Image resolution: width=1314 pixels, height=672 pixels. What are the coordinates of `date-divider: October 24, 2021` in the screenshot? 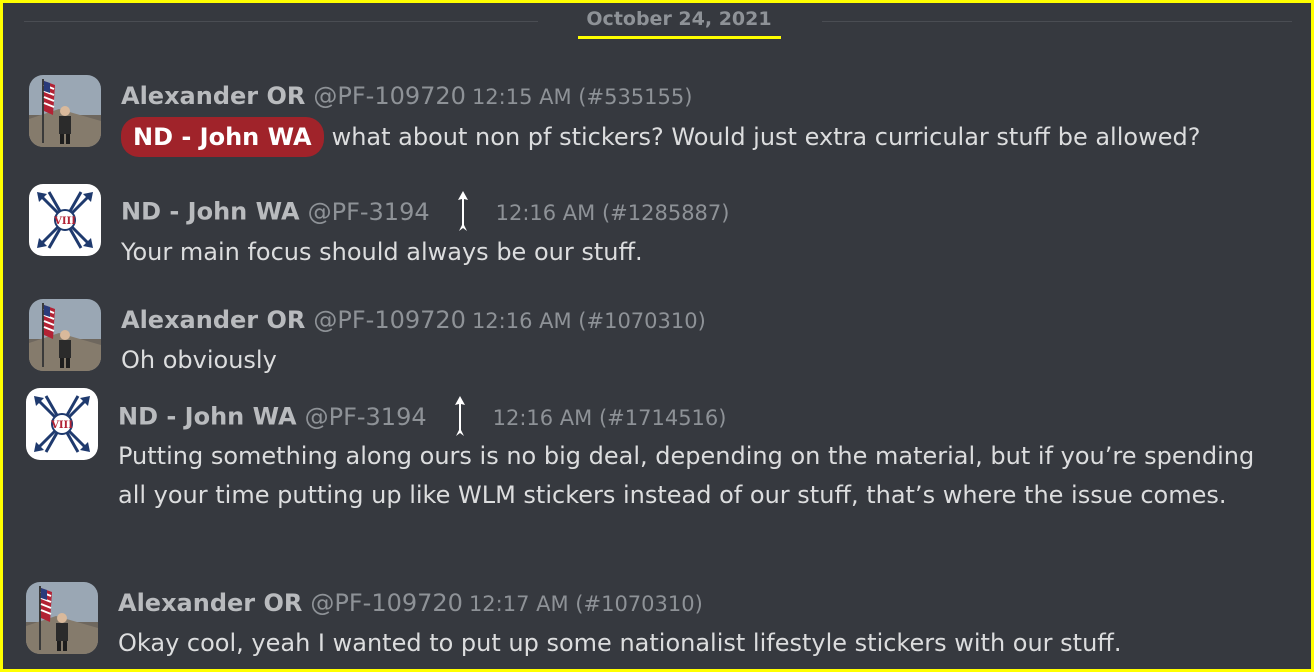 It's located at (657, 23).